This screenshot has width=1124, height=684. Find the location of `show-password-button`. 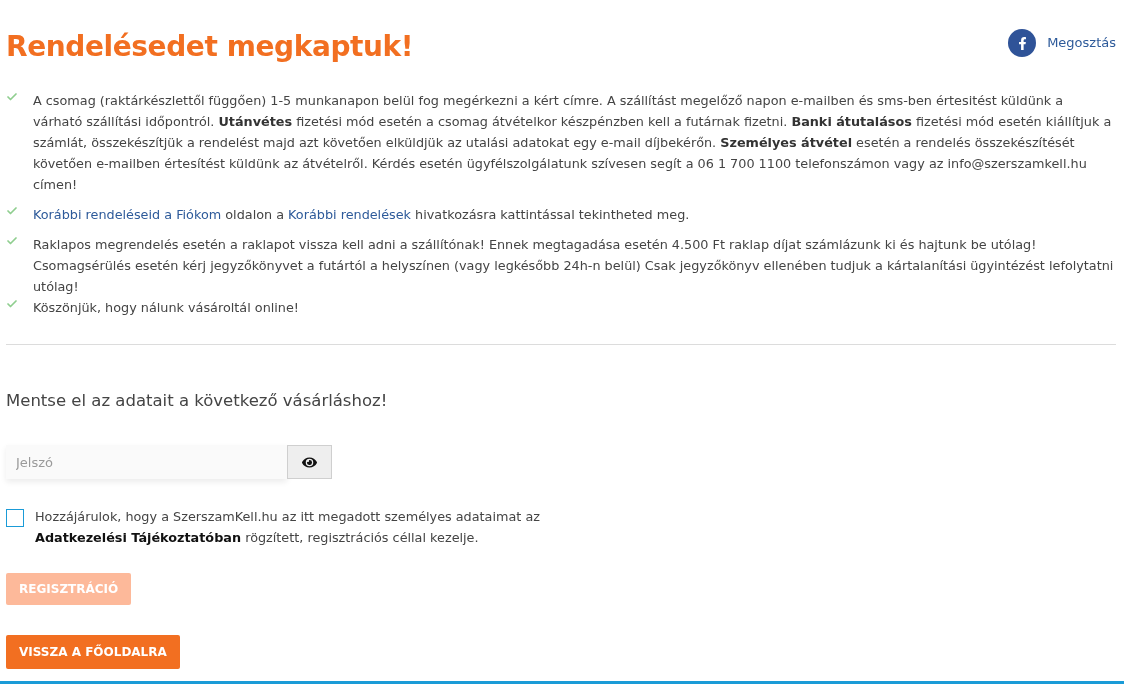

show-password-button is located at coordinates (309, 462).